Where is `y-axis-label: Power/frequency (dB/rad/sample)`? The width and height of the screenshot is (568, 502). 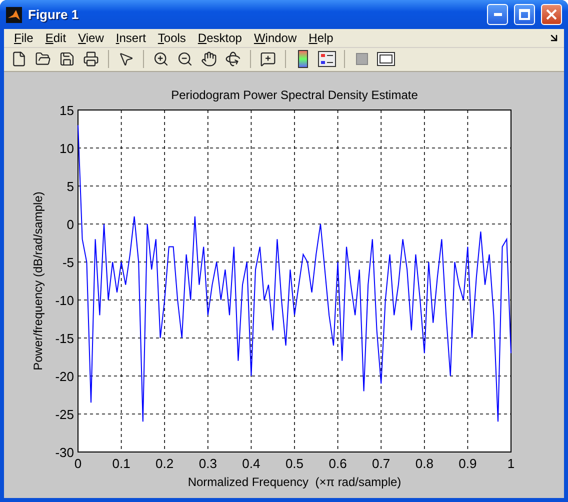
y-axis-label: Power/frequency (dB/rad/sample) is located at coordinates (38, 281).